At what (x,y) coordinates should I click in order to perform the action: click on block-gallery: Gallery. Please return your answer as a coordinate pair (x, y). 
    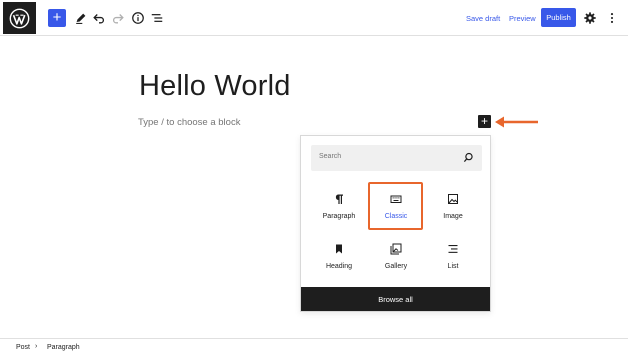
    Looking at the image, I should click on (396, 258).